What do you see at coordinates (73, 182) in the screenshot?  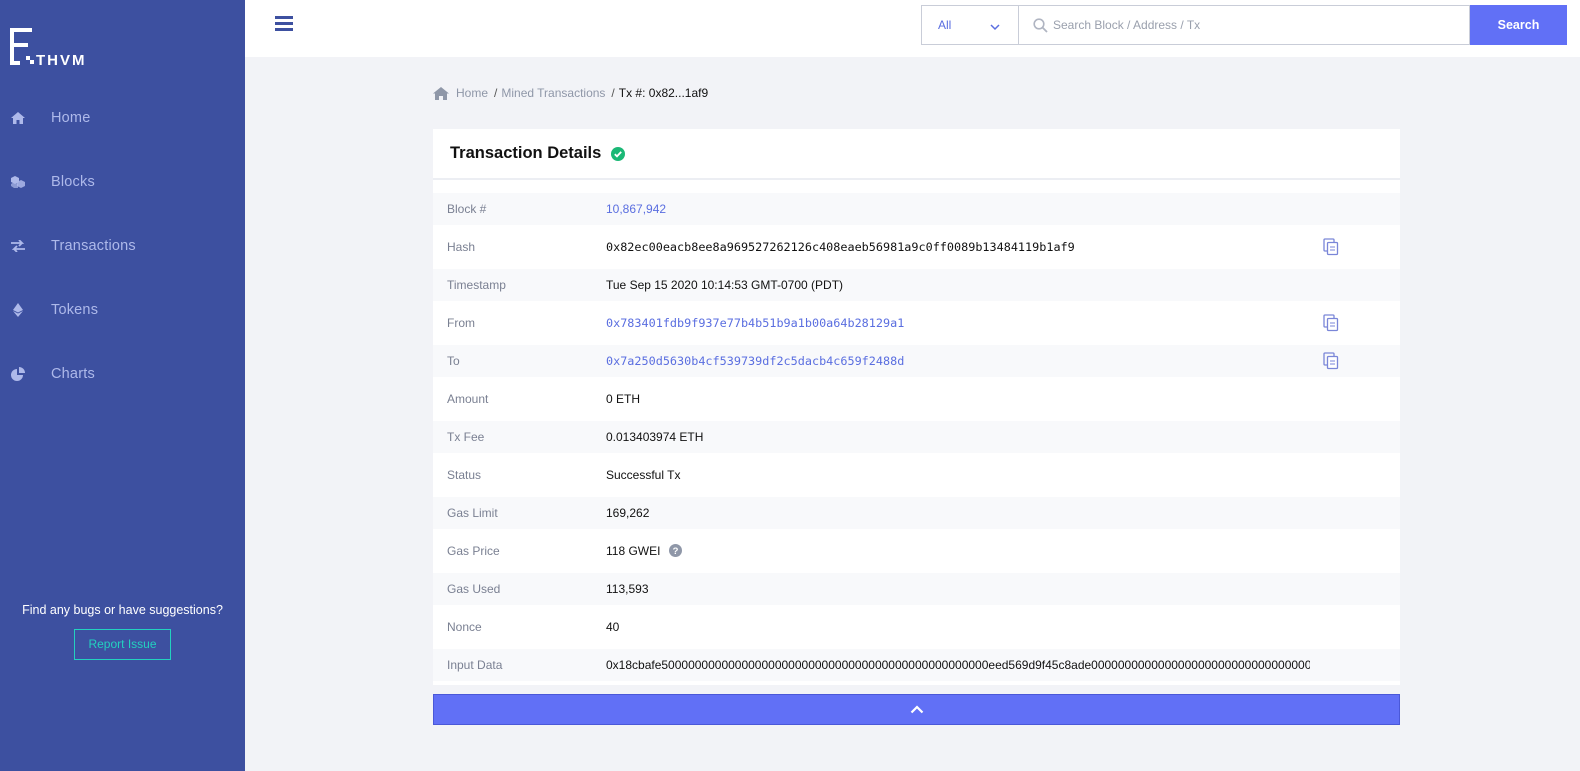 I see `sidebar-item-label: Blocks` at bounding box center [73, 182].